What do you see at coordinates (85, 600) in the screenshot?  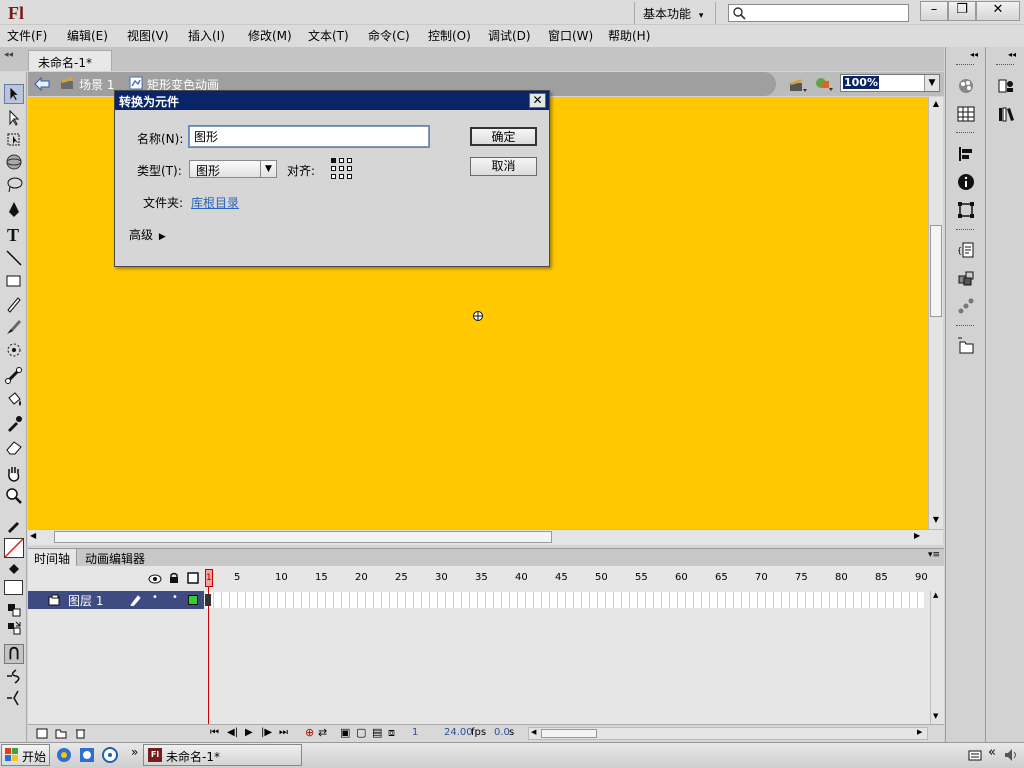 I see `layer-name: 图层 1` at bounding box center [85, 600].